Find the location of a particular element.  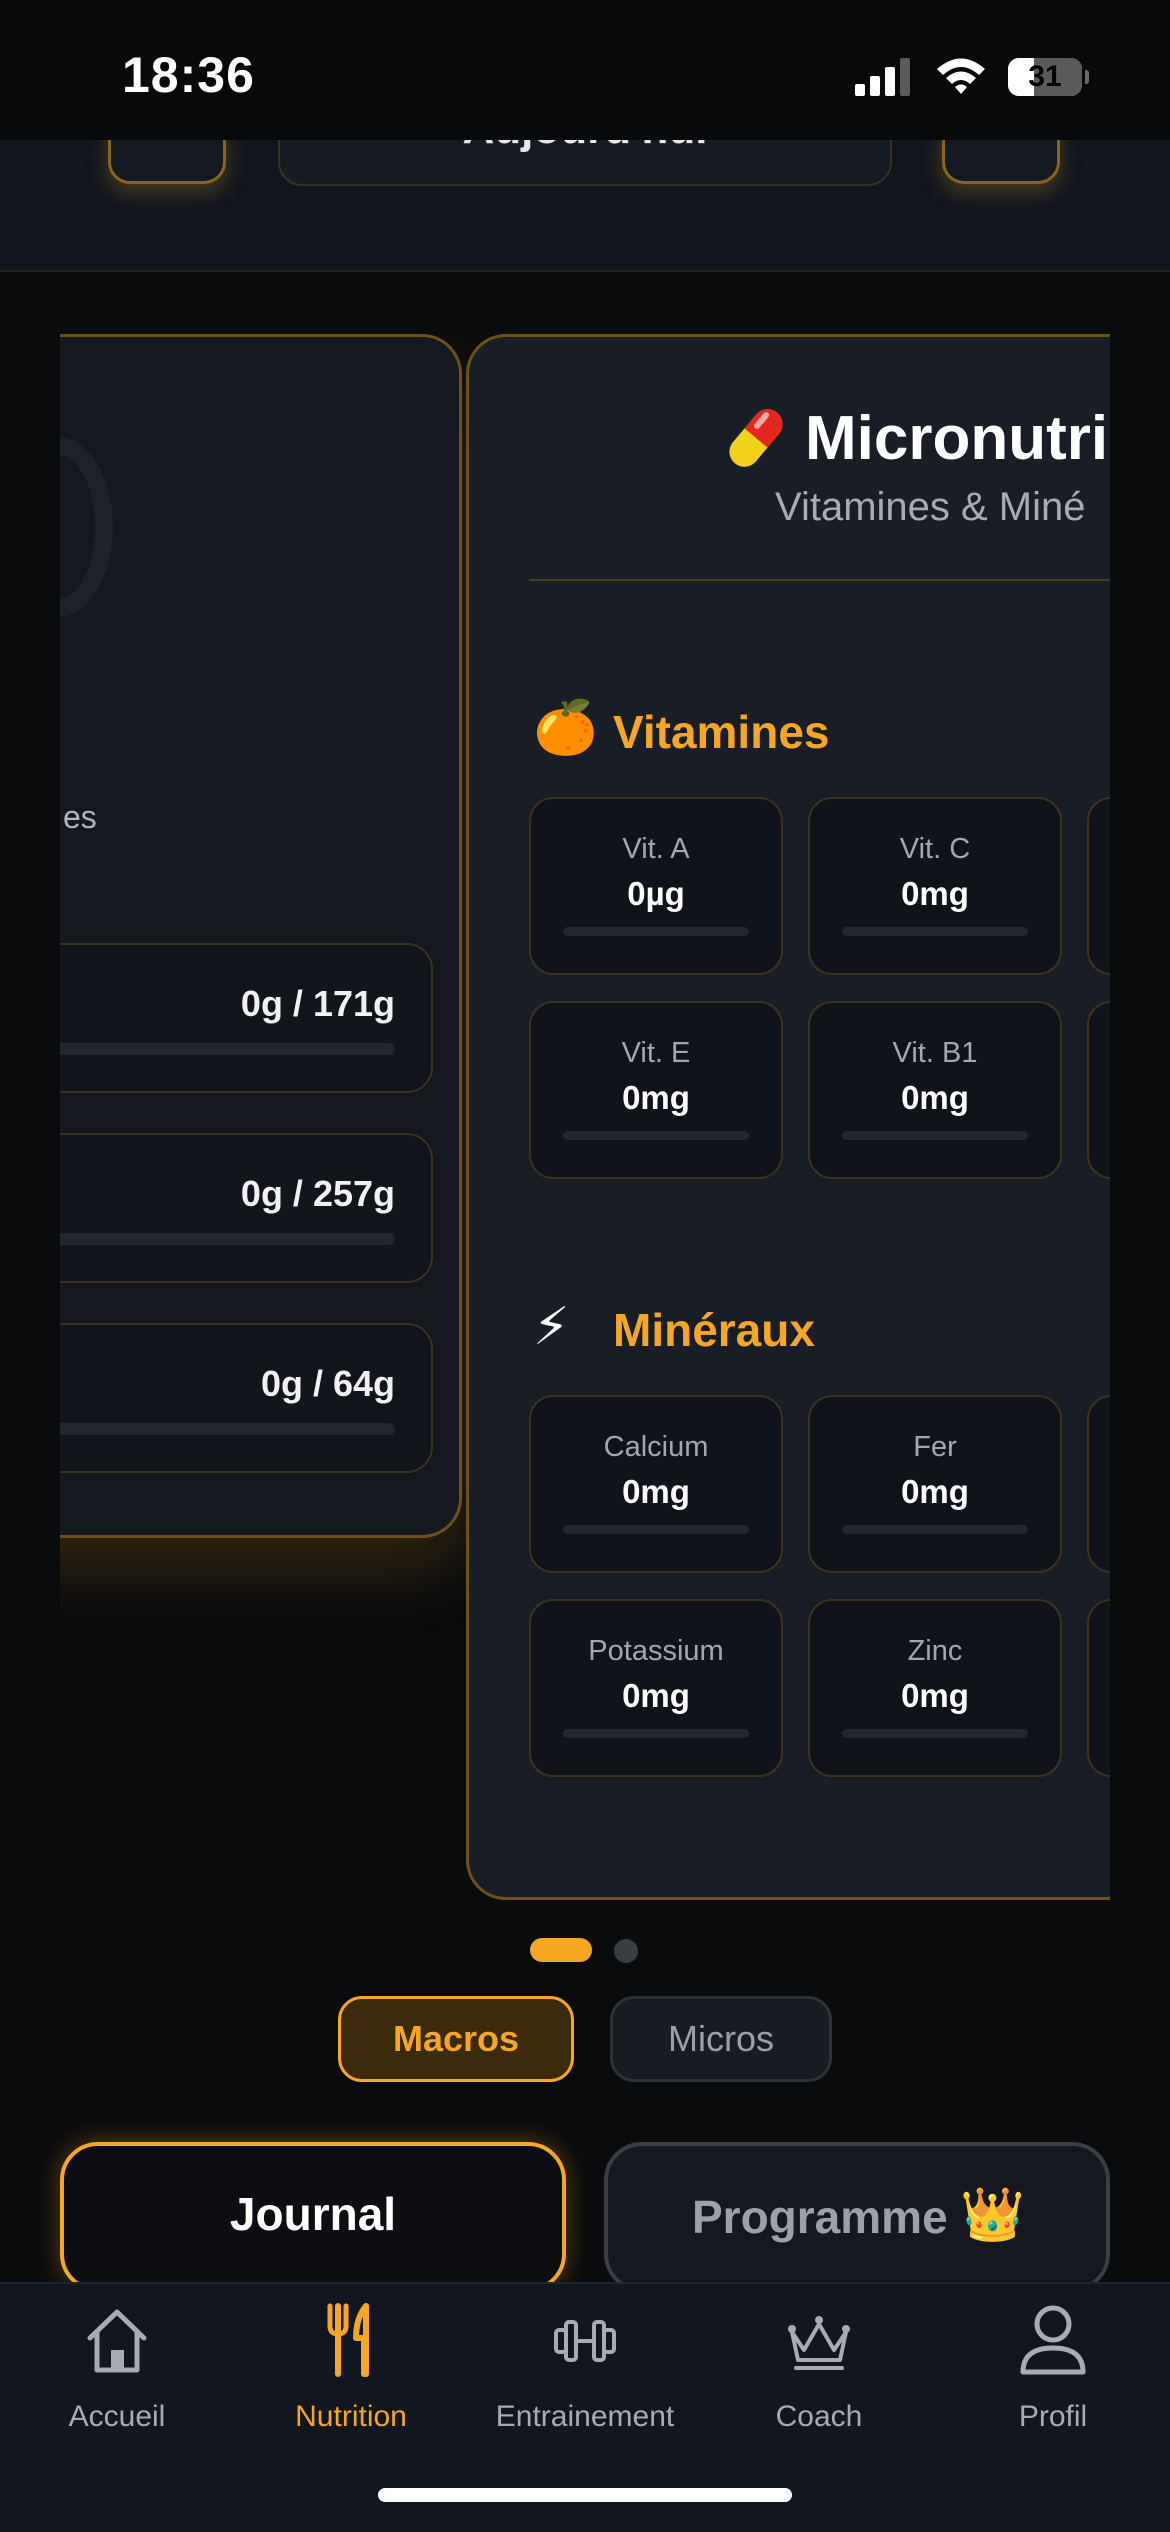

nutrient-tile-vit-a: Vit. A 0µg is located at coordinates (656, 886).